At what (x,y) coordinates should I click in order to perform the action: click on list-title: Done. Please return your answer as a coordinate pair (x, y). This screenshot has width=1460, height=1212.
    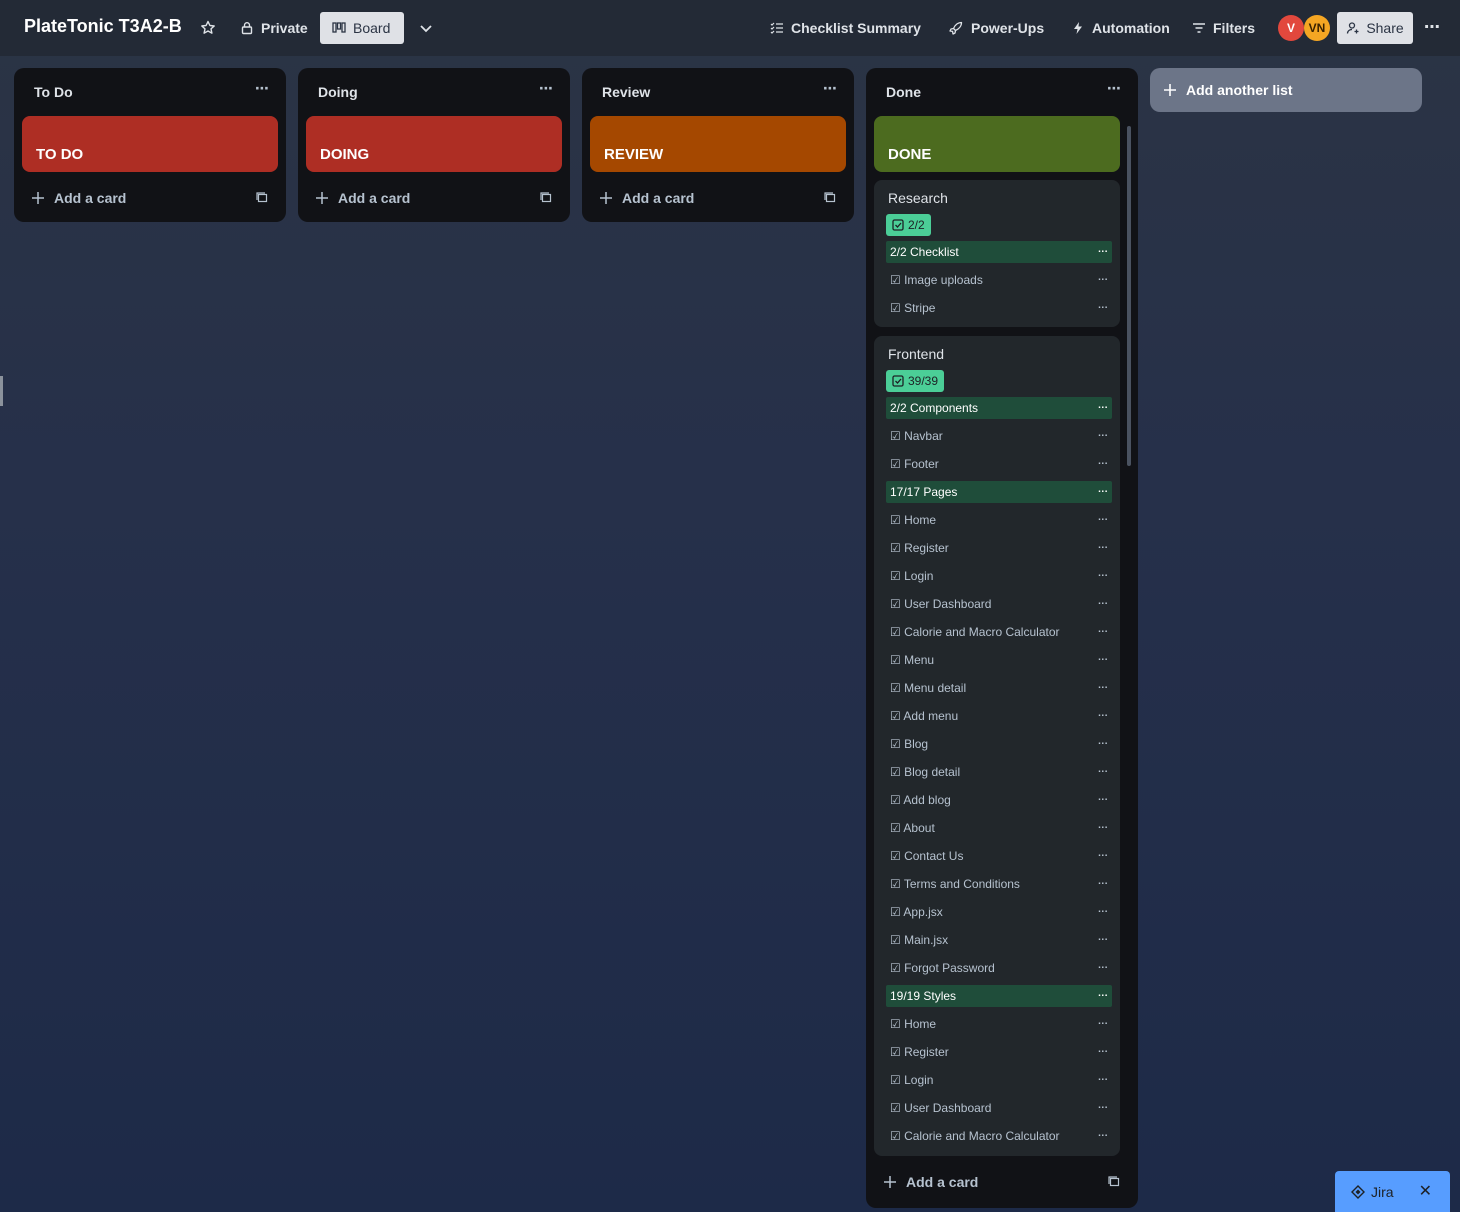
    Looking at the image, I should click on (903, 92).